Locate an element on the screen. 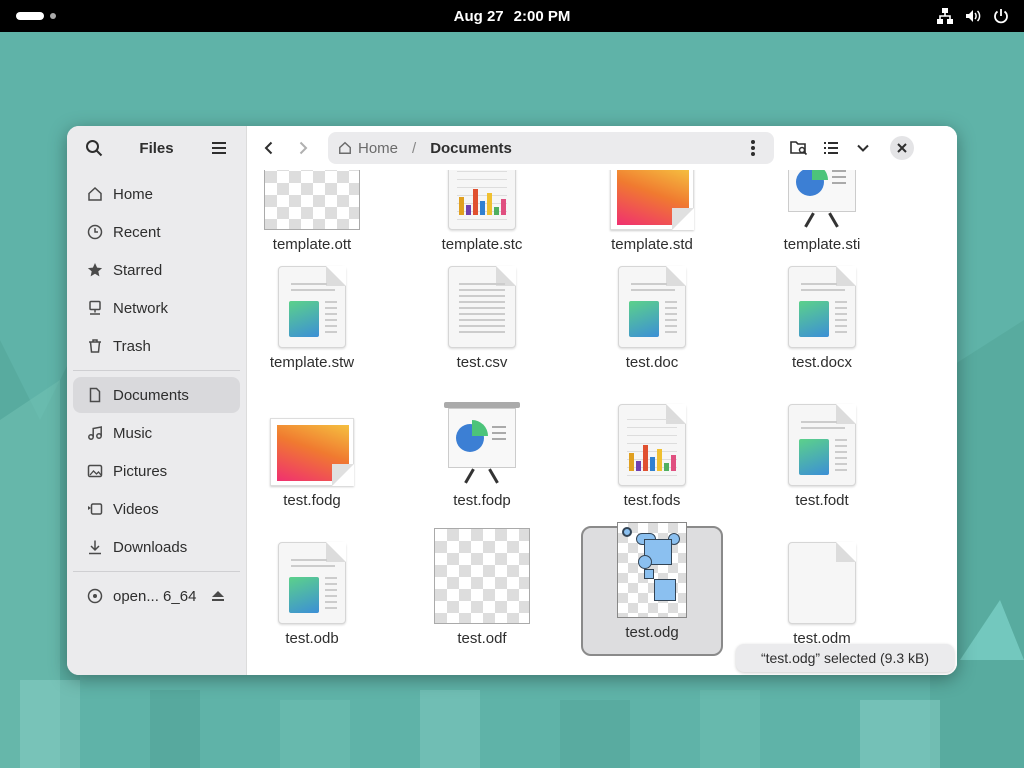 The width and height of the screenshot is (1024, 768). file-item: test.fodp is located at coordinates (482, 461).